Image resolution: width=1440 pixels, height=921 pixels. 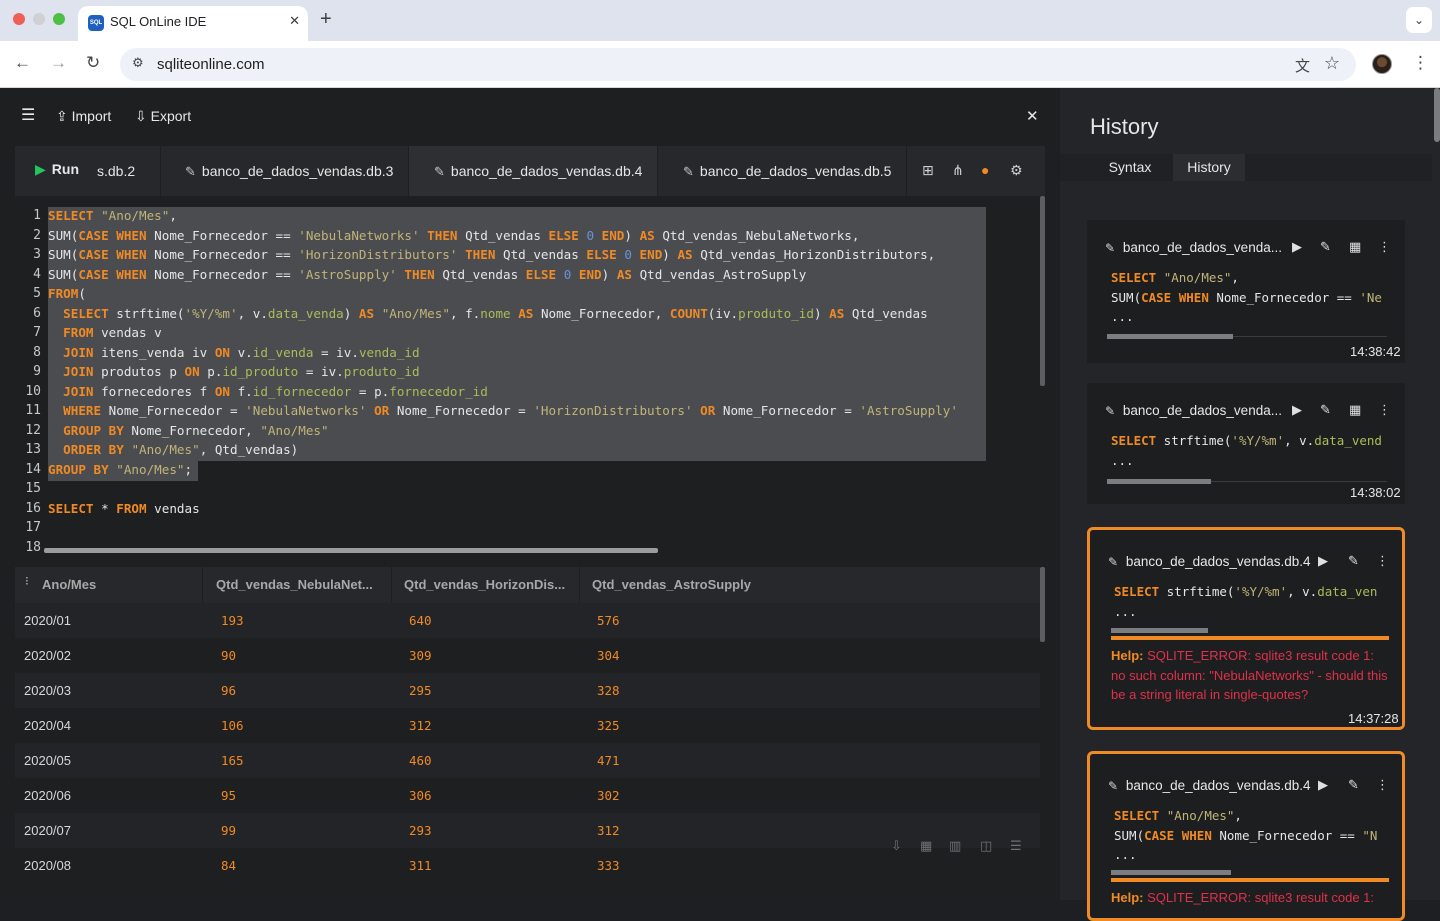 I want to click on table-row: 2020/04 106 312 325, so click(x=527, y=725).